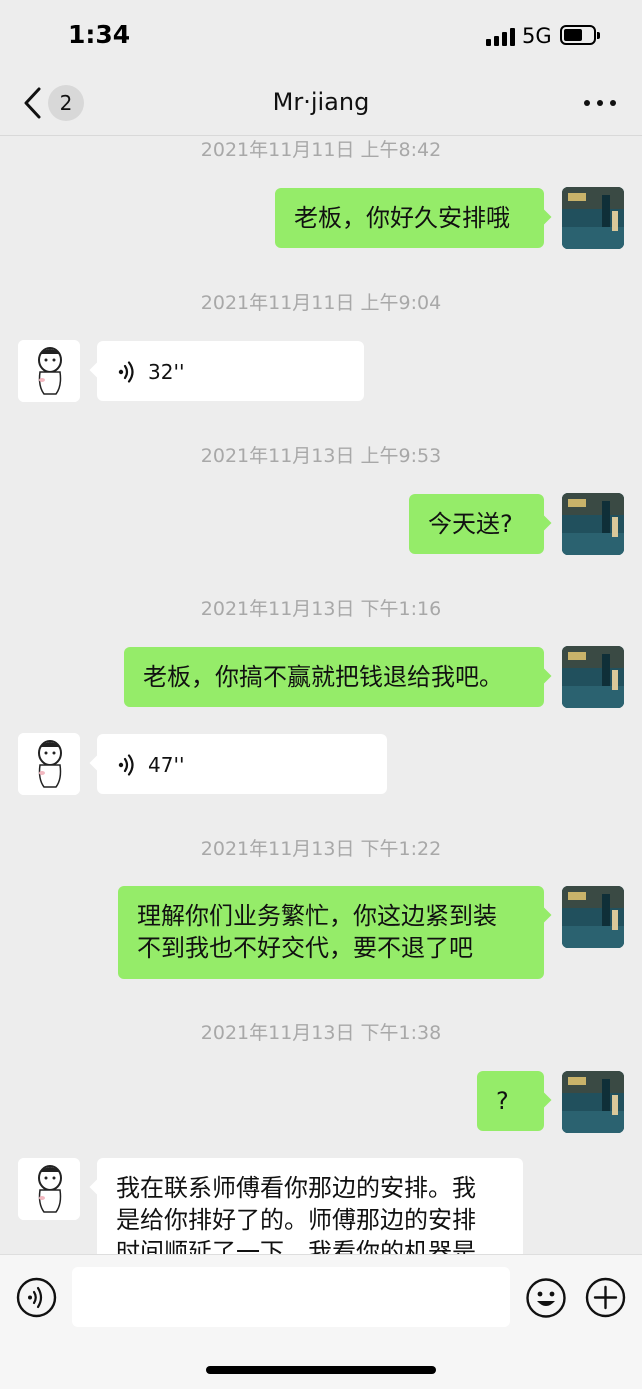 Image resolution: width=642 pixels, height=1389 pixels. What do you see at coordinates (600, 104) in the screenshot?
I see `more-dots-icon` at bounding box center [600, 104].